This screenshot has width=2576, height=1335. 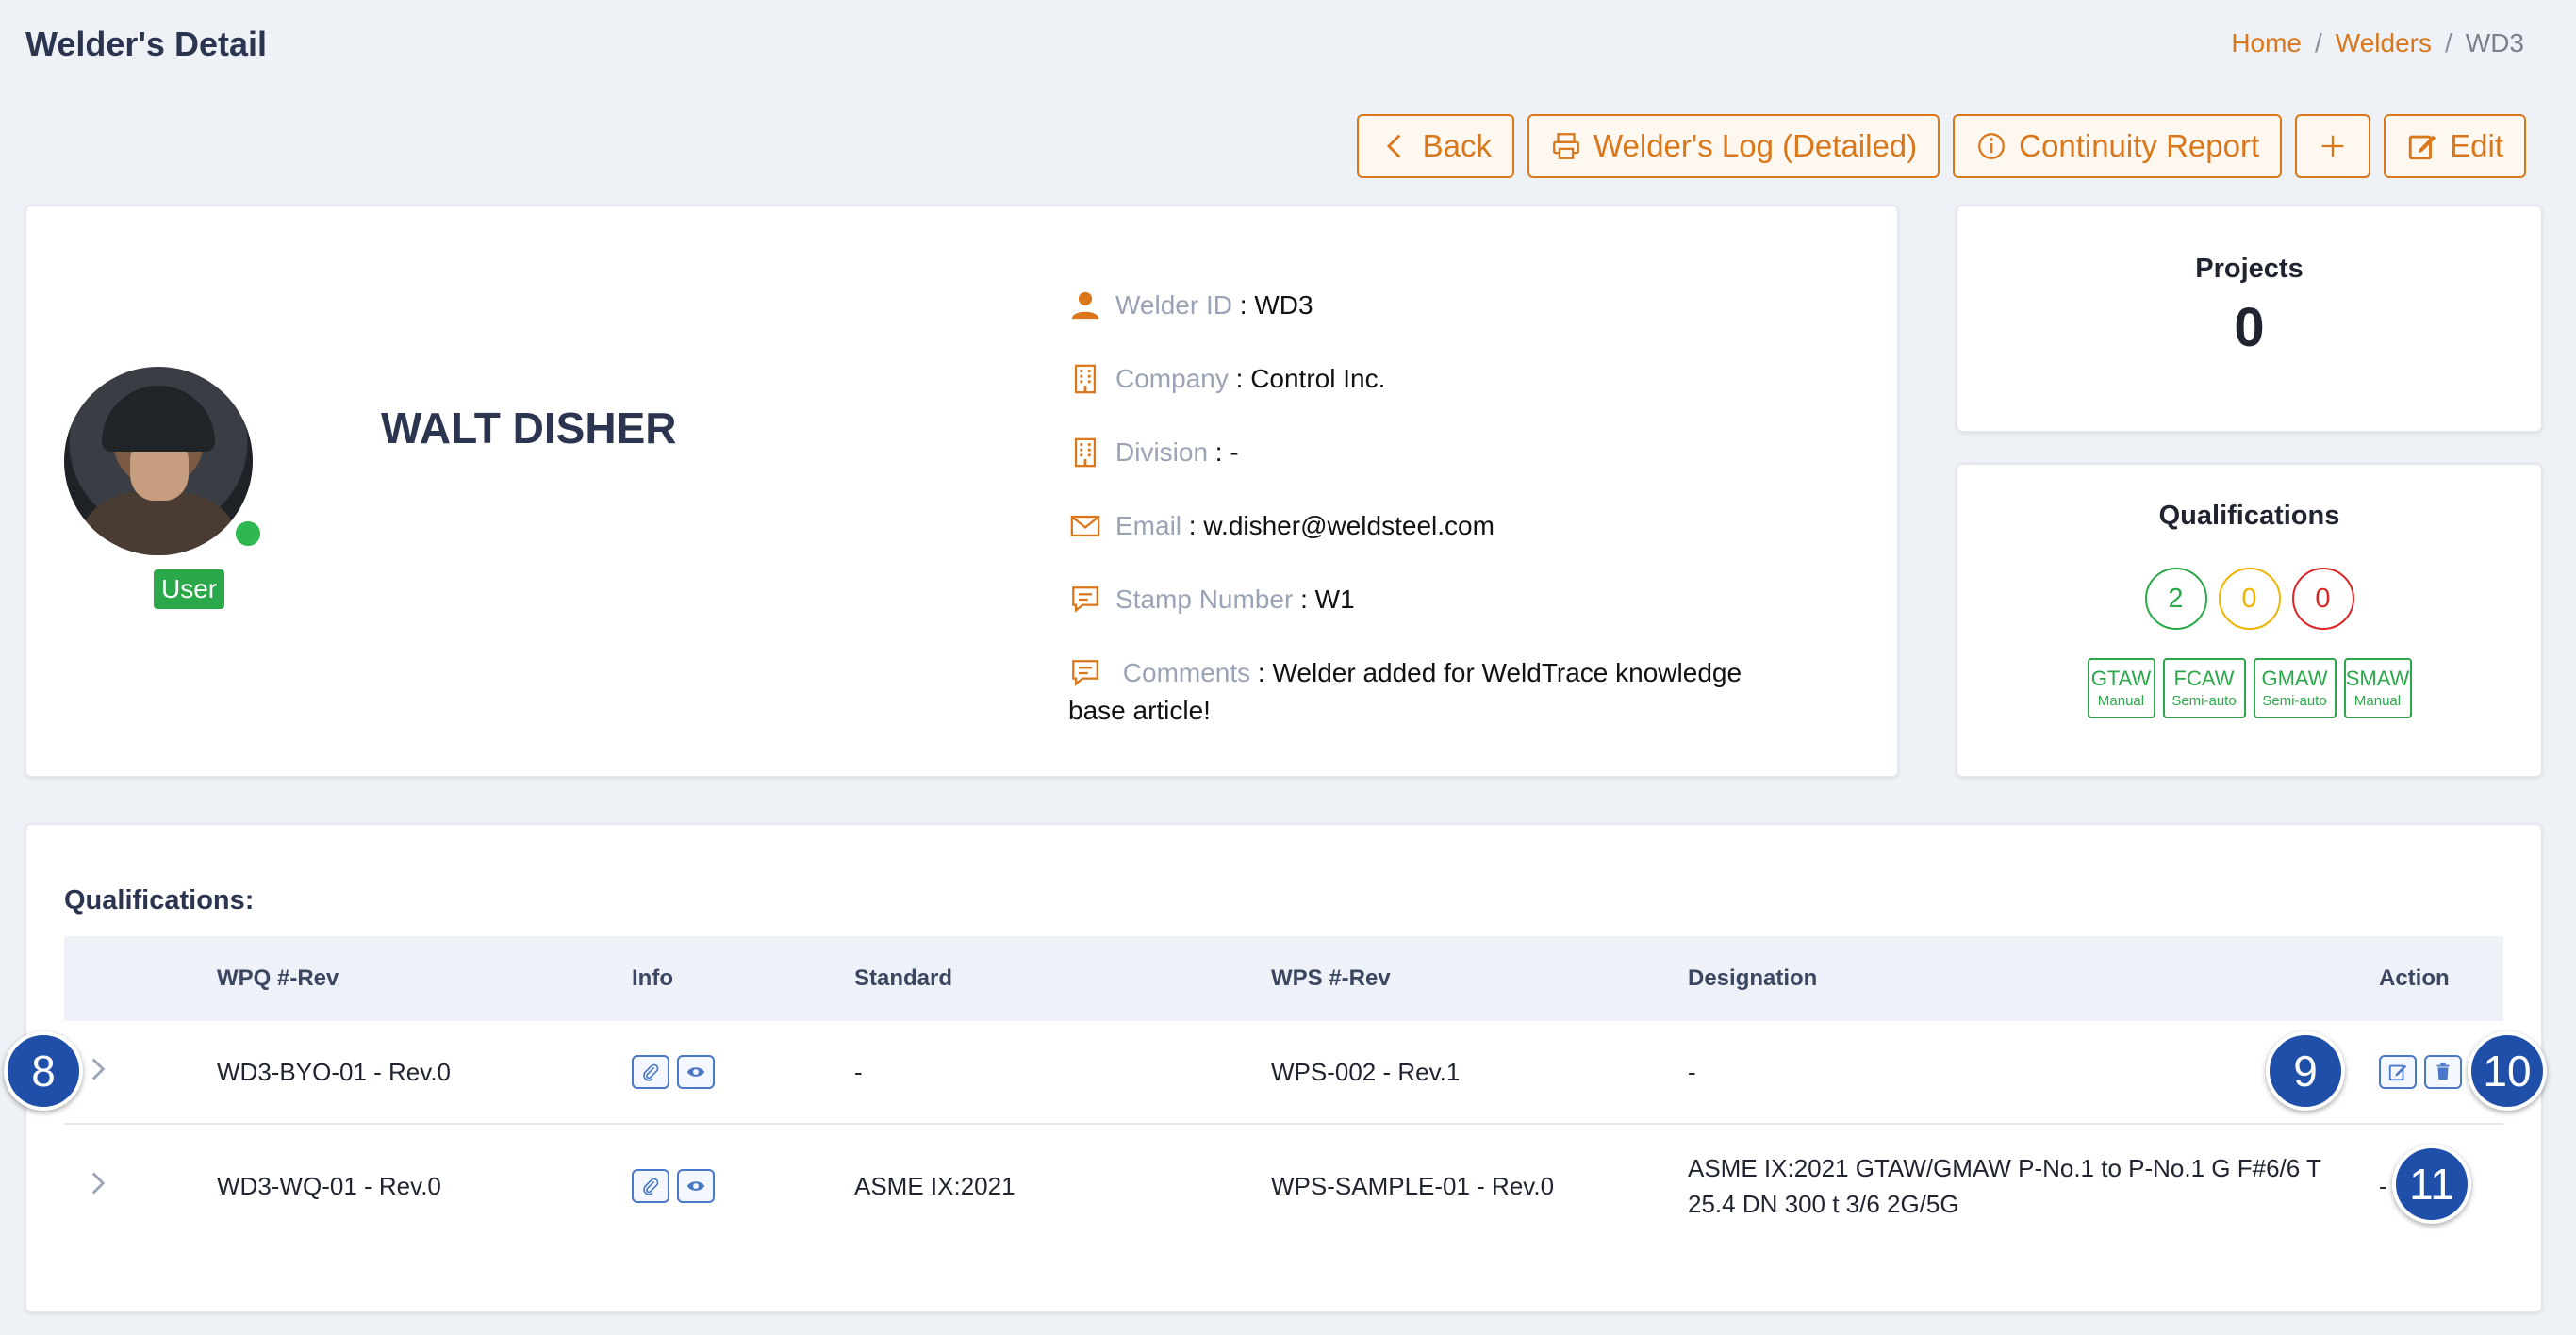 What do you see at coordinates (652, 978) in the screenshot?
I see `column-header-info: Info` at bounding box center [652, 978].